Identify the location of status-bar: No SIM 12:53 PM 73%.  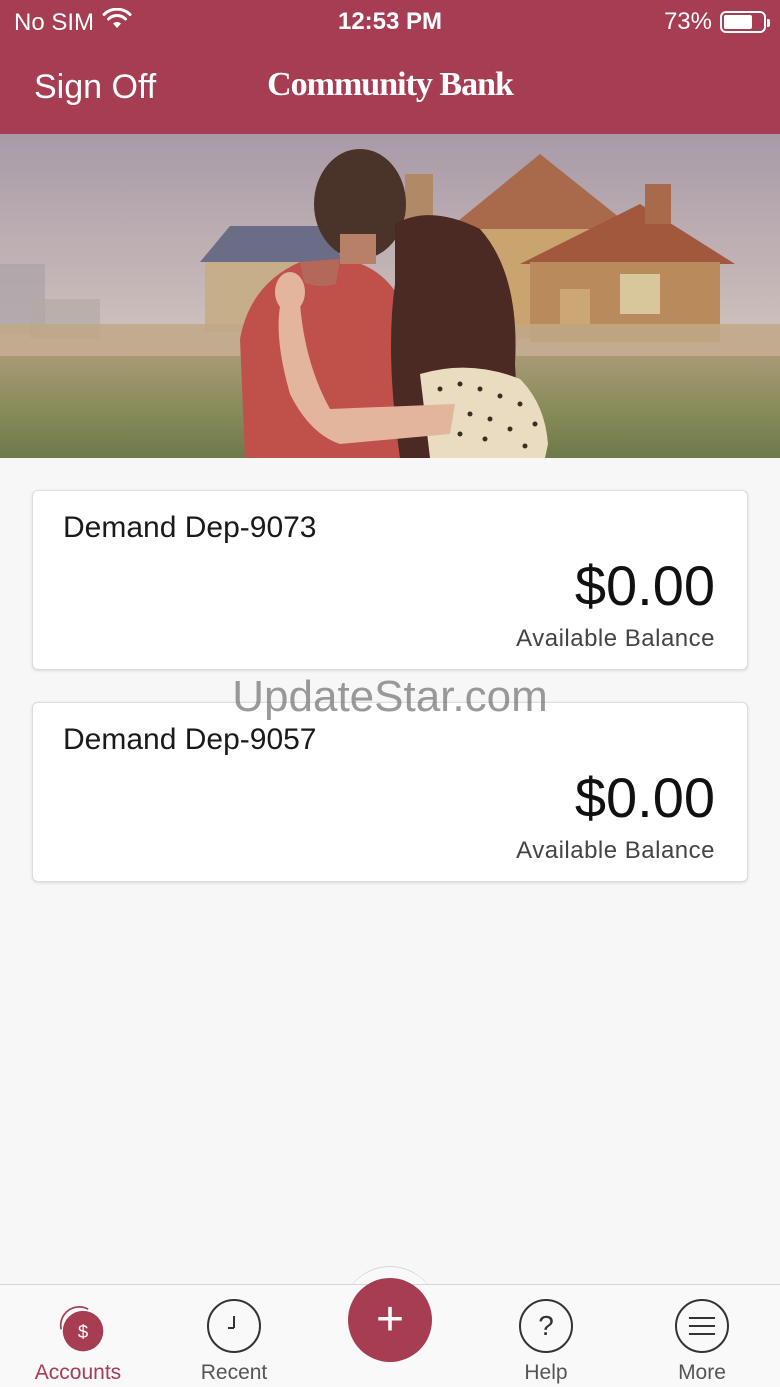
(390, 22).